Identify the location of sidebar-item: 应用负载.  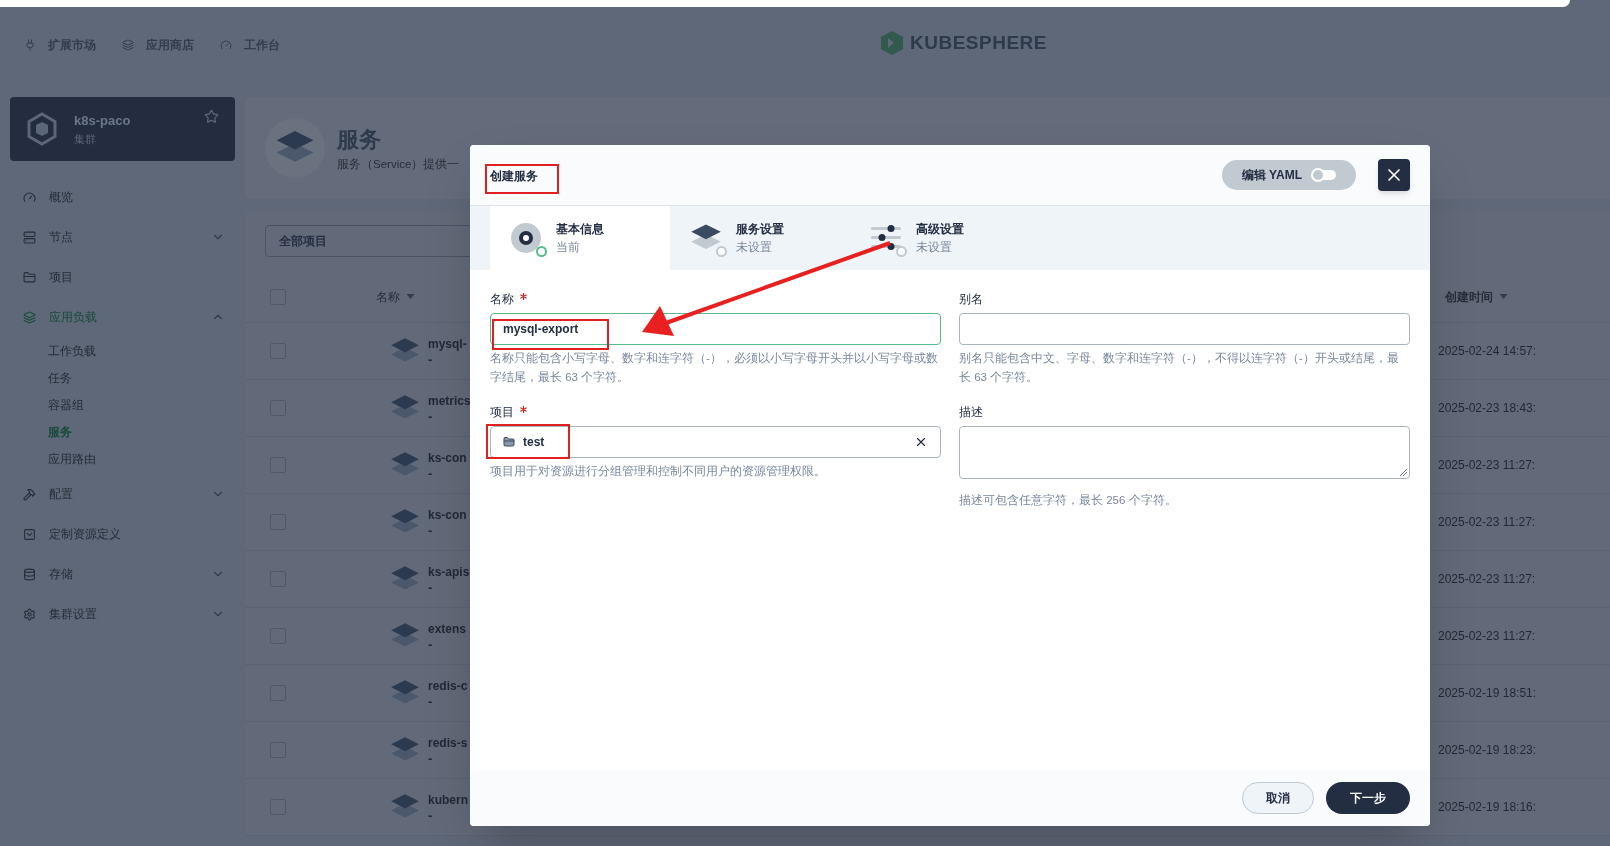
(122, 317).